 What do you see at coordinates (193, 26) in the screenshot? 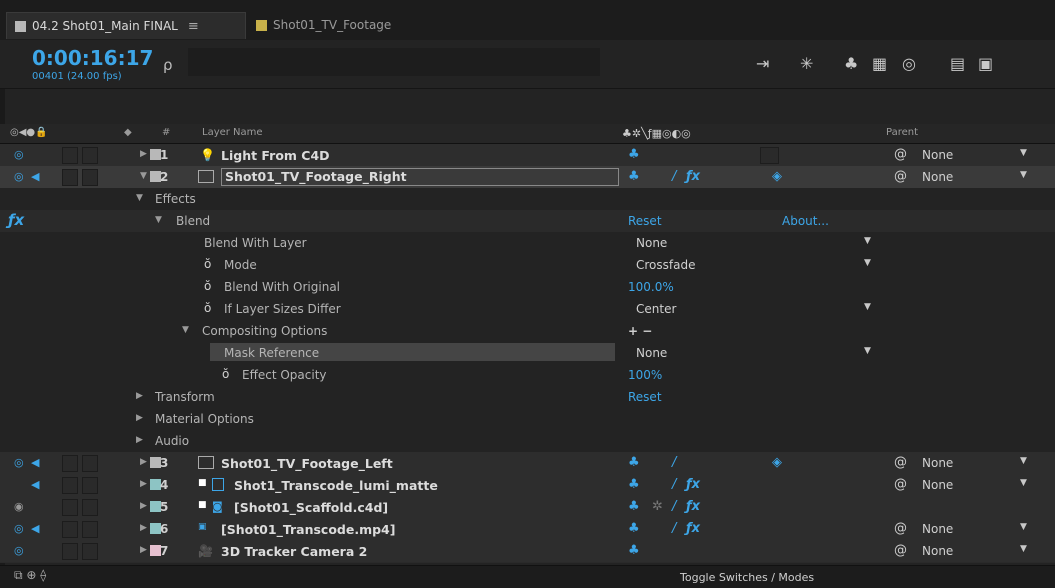
I see `panel-menu-icon: ≡` at bounding box center [193, 26].